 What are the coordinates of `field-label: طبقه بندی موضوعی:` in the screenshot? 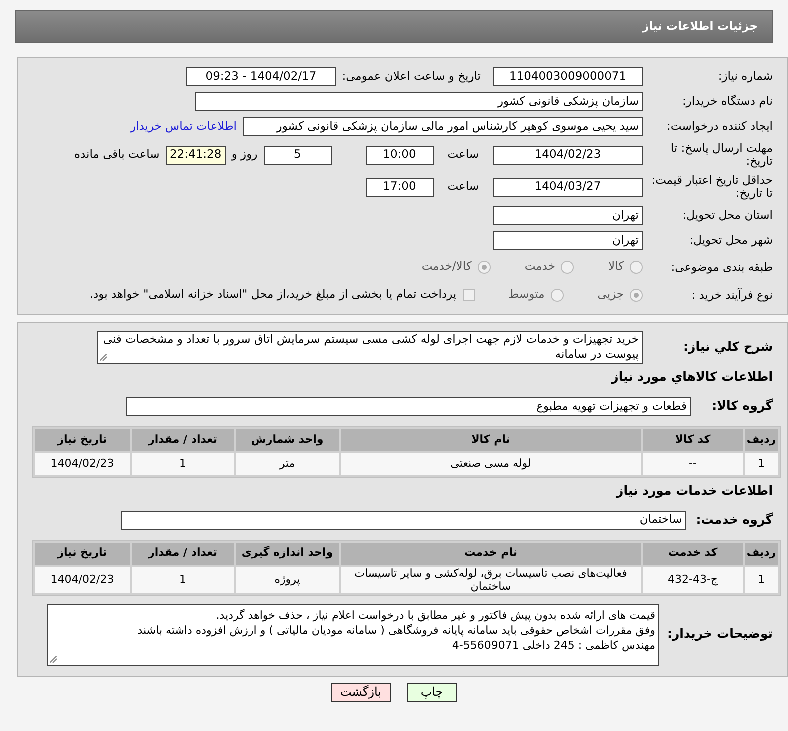 It's located at (722, 267).